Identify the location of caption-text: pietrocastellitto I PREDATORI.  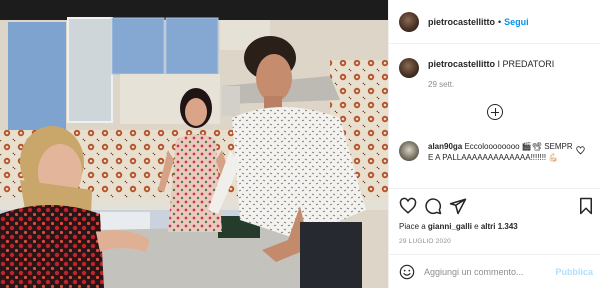
(491, 64).